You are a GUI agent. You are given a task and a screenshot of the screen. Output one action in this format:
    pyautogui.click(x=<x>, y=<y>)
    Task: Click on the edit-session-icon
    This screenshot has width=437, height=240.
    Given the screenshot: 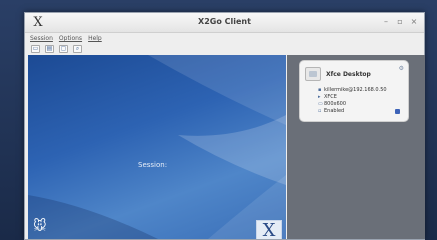 What is the action you would take?
    pyautogui.click(x=397, y=111)
    